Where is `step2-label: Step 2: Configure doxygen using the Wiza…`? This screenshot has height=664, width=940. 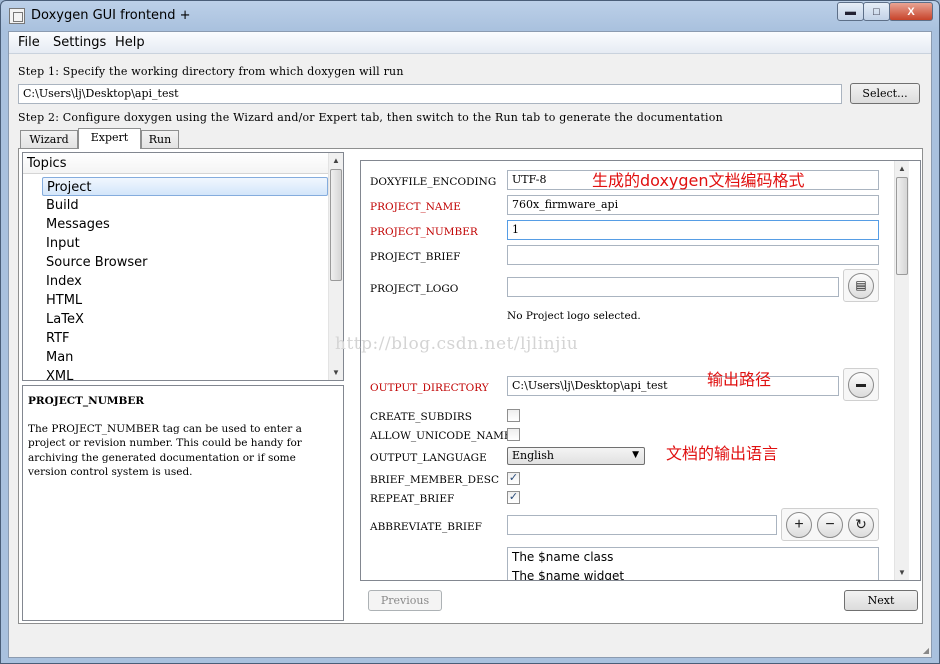 step2-label: Step 2: Configure doxygen using the Wiza… is located at coordinates (370, 117).